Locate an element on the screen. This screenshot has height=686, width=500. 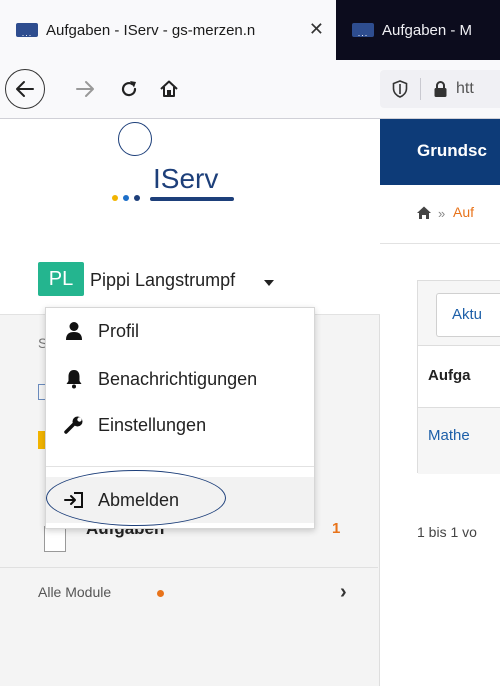
page-header: Grundsc is located at coordinates (440, 152).